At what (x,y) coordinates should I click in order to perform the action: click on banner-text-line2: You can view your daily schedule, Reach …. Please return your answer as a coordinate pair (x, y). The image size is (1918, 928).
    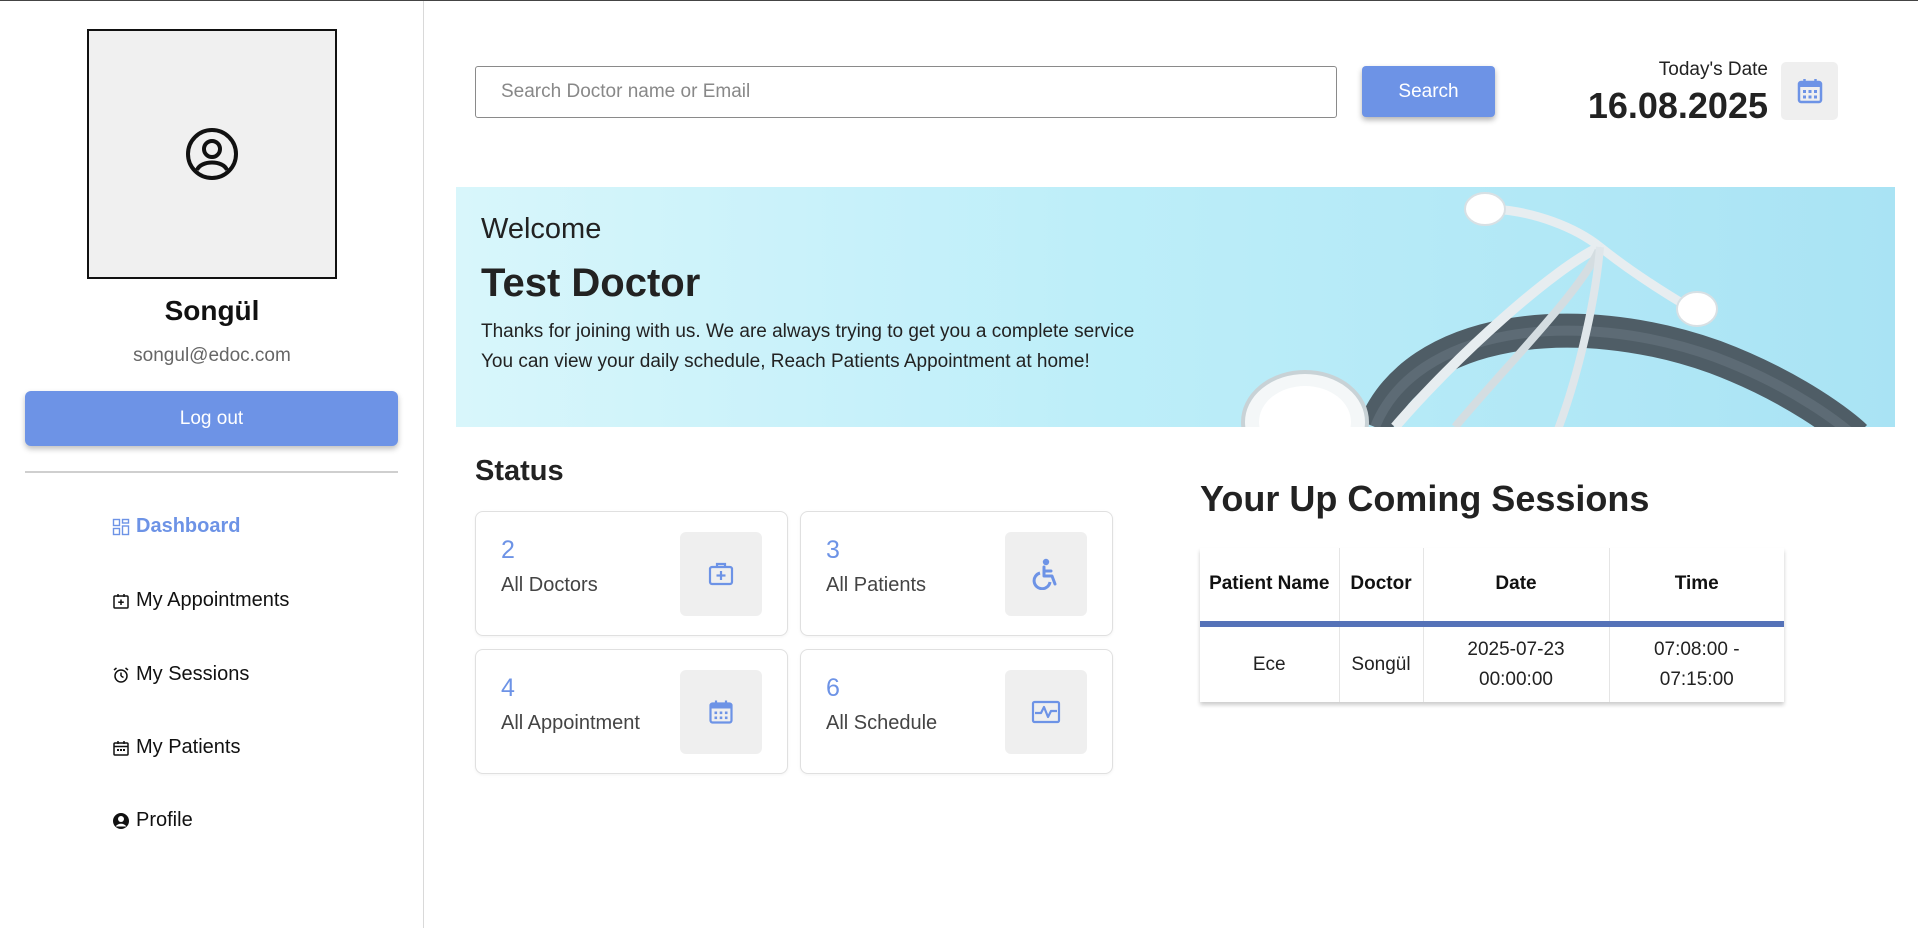
    Looking at the image, I should click on (785, 361).